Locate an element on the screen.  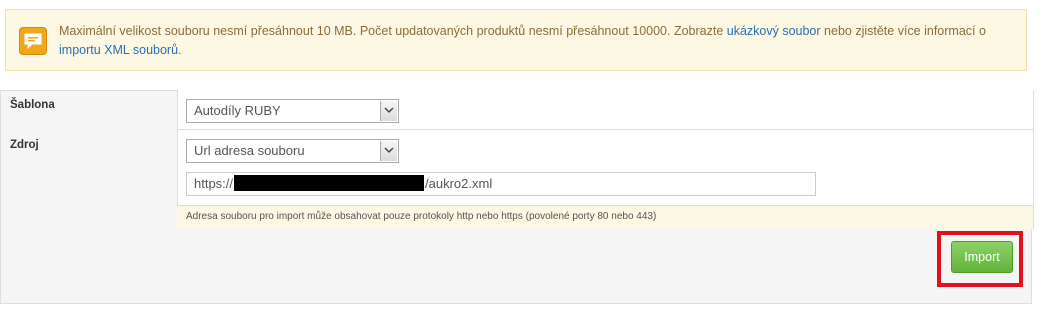
source-select-value: Url adresa souboru is located at coordinates (249, 150).